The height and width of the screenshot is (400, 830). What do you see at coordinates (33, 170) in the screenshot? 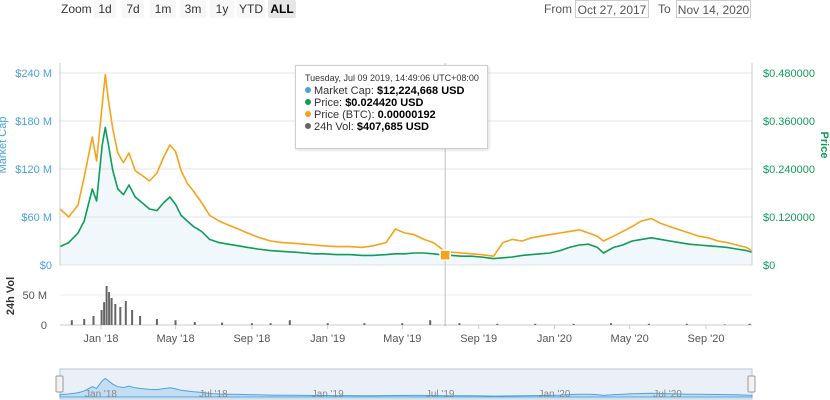
I see `left-axis-tick-label: $120 M` at bounding box center [33, 170].